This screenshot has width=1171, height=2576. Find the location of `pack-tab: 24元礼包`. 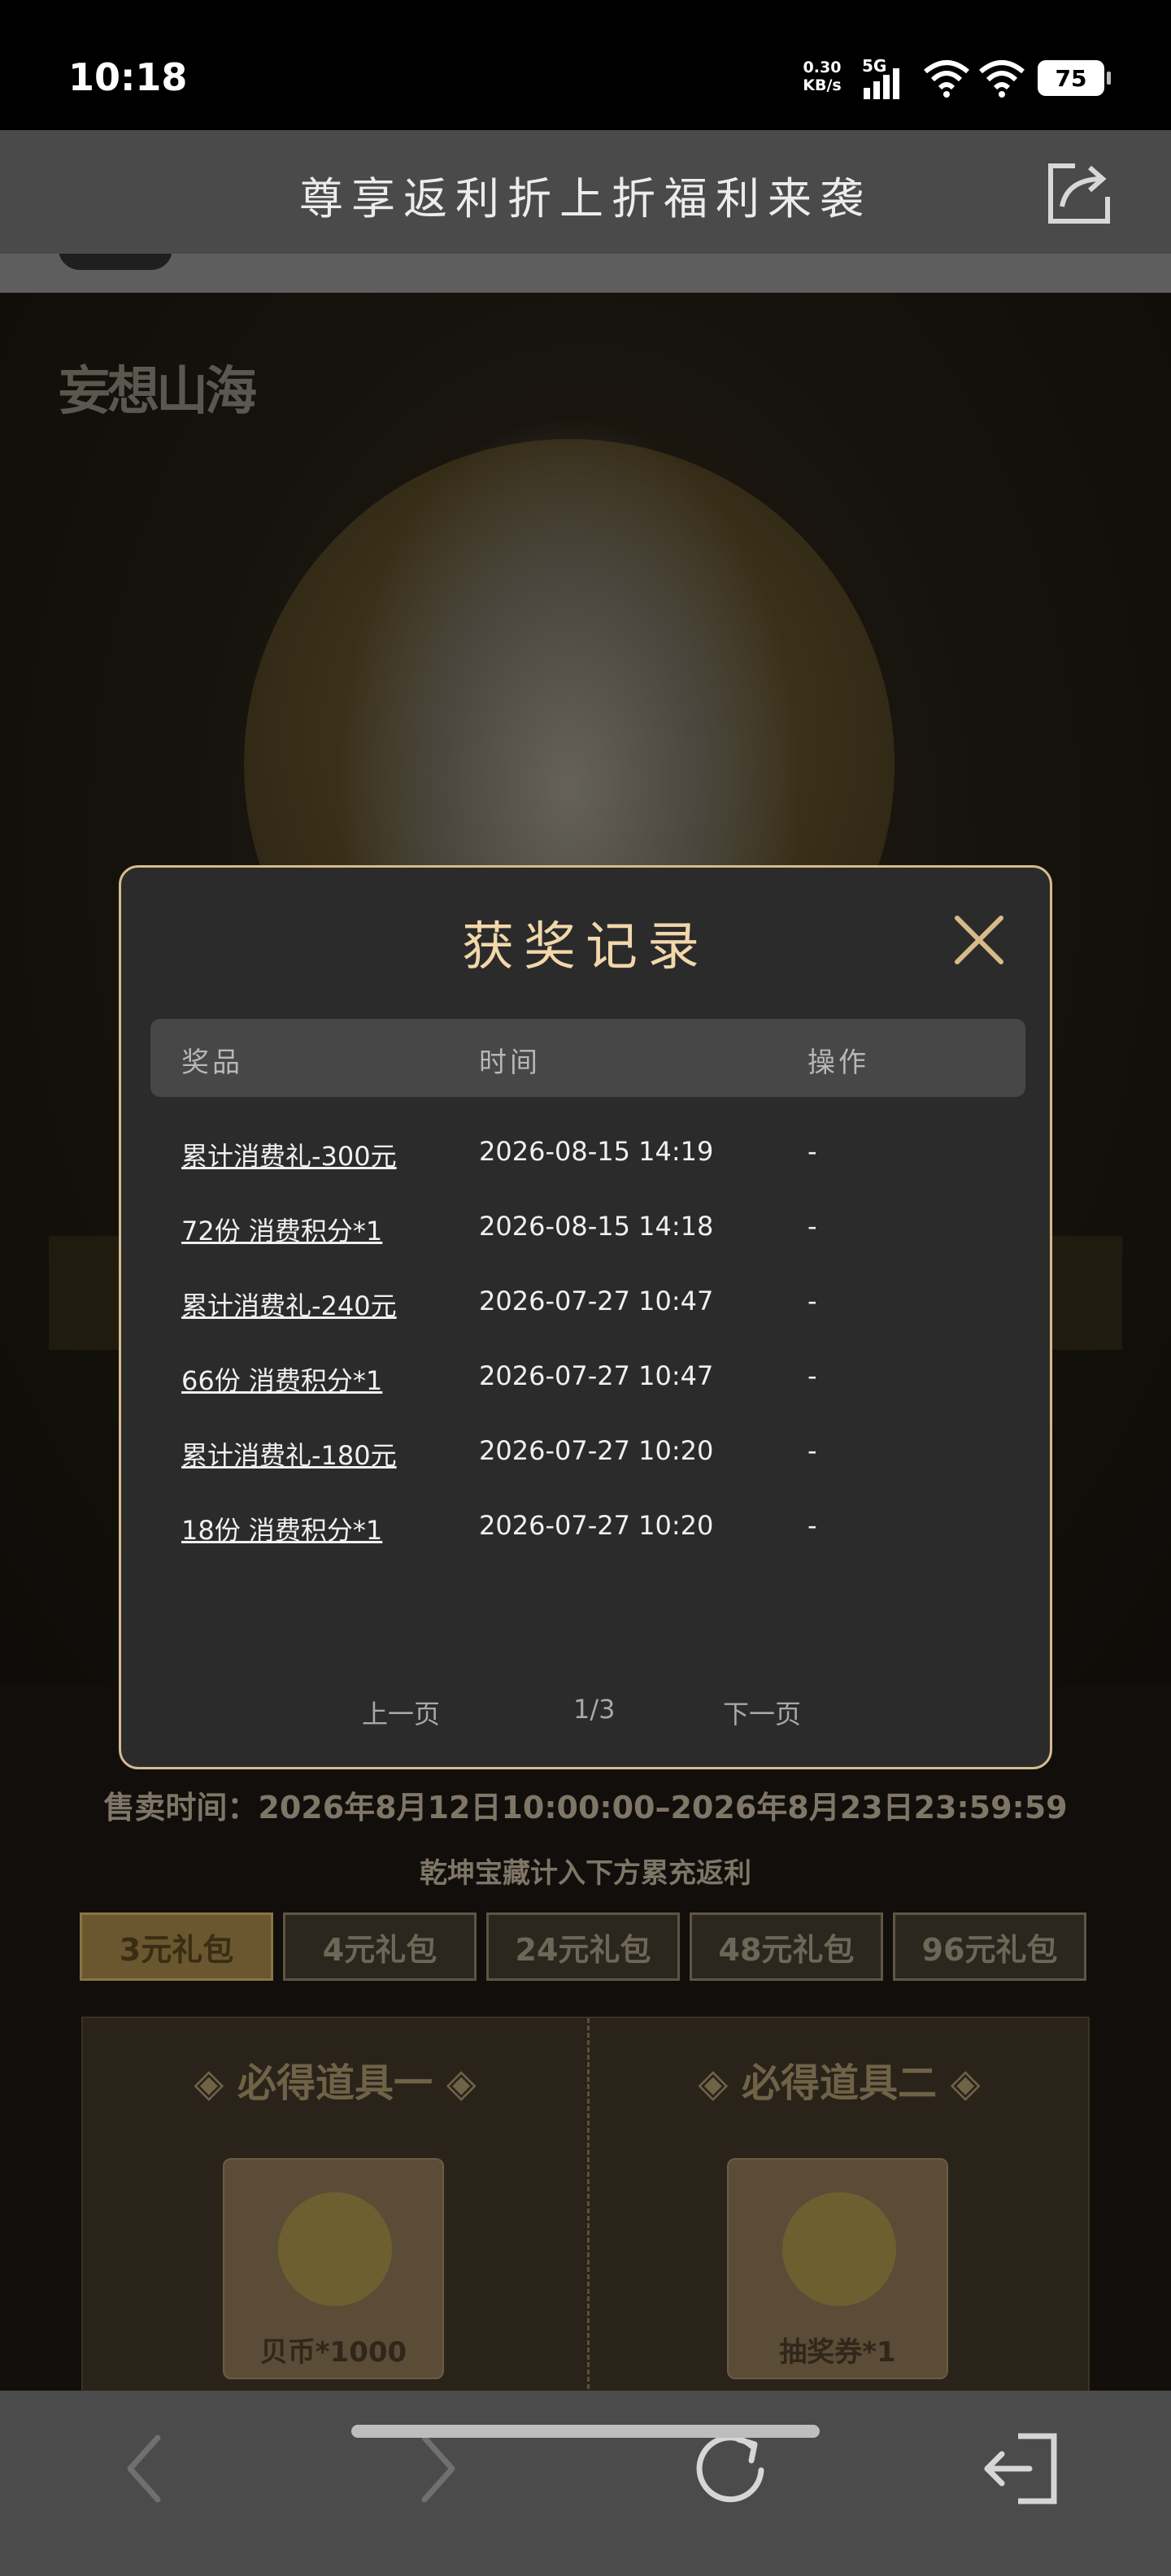

pack-tab: 24元礼包 is located at coordinates (583, 1946).